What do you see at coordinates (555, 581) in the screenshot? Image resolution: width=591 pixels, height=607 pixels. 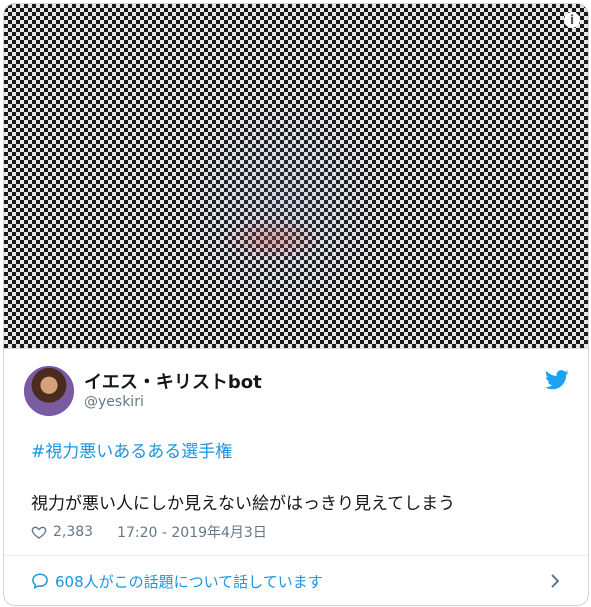 I see `chevron-right-icon` at bounding box center [555, 581].